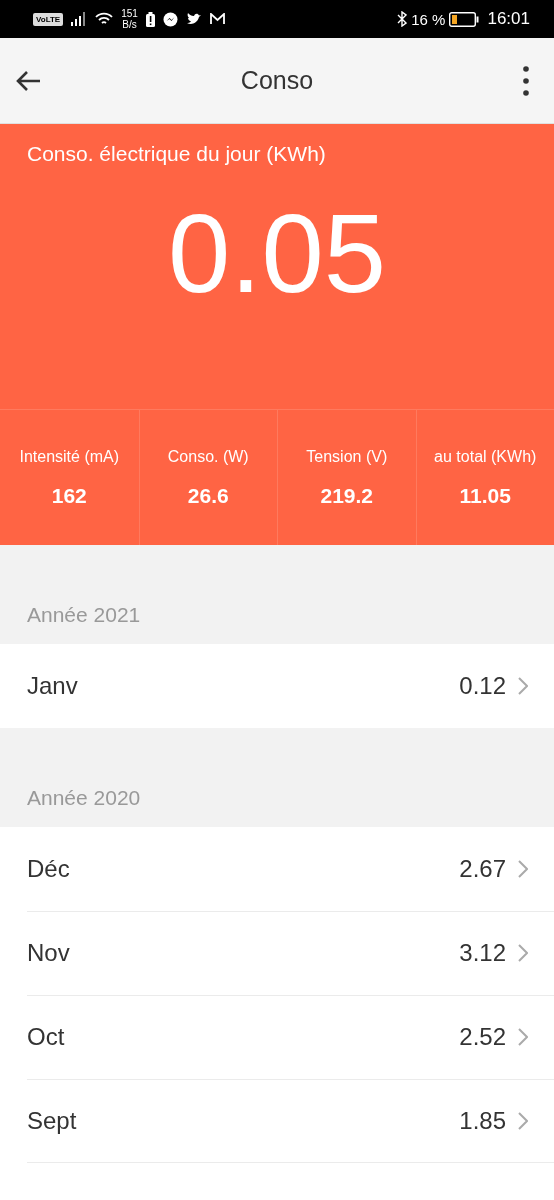 This screenshot has height=1200, width=554. I want to click on battery-icon, so click(464, 19).